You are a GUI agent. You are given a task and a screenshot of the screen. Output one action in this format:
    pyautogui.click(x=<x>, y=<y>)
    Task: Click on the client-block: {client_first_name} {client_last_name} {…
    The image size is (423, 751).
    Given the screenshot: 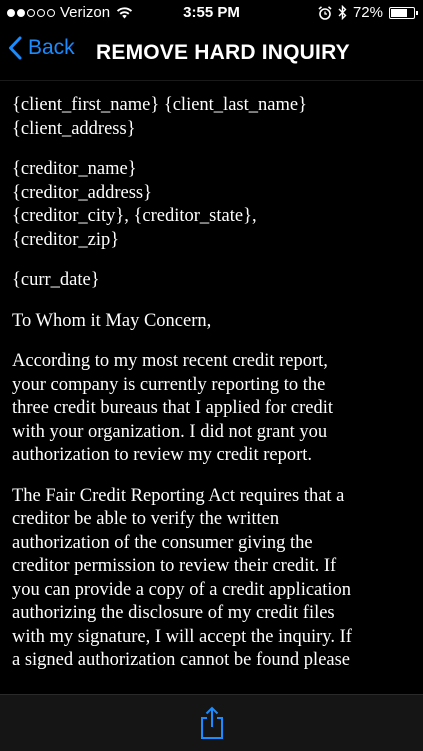 What is the action you would take?
    pyautogui.click(x=211, y=117)
    